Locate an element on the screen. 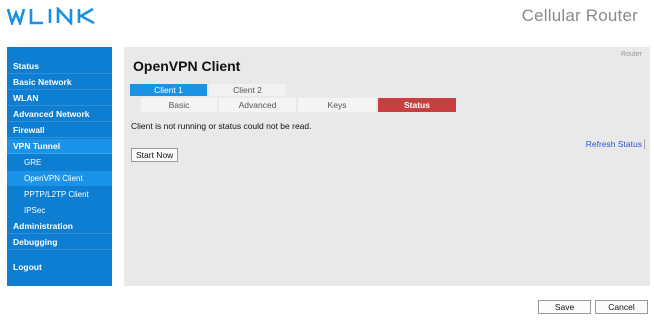 This screenshot has width=654, height=320. sidebar-subitem-pptp-l2tp-client: PPTP/L2TP Client is located at coordinates (59, 194).